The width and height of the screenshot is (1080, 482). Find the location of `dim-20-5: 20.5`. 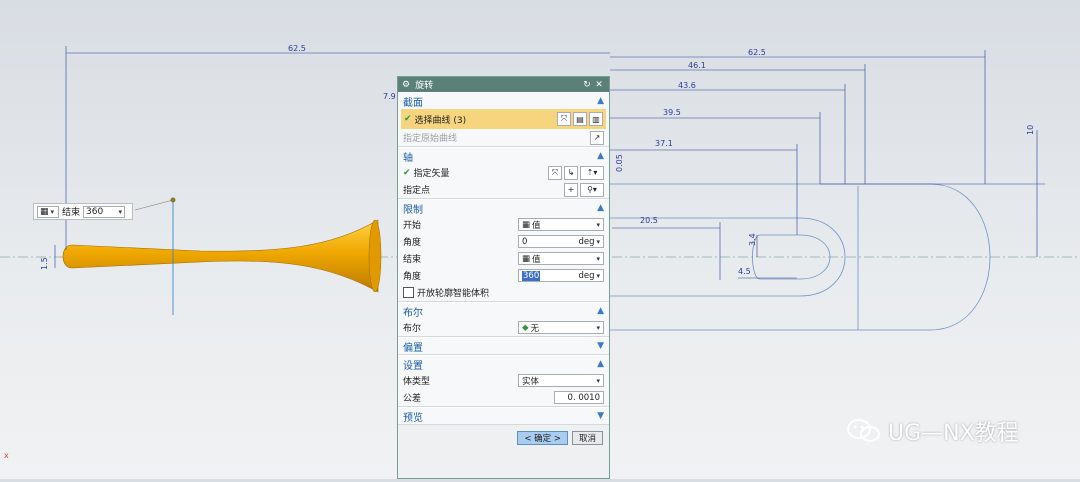

dim-20-5: 20.5 is located at coordinates (649, 220).